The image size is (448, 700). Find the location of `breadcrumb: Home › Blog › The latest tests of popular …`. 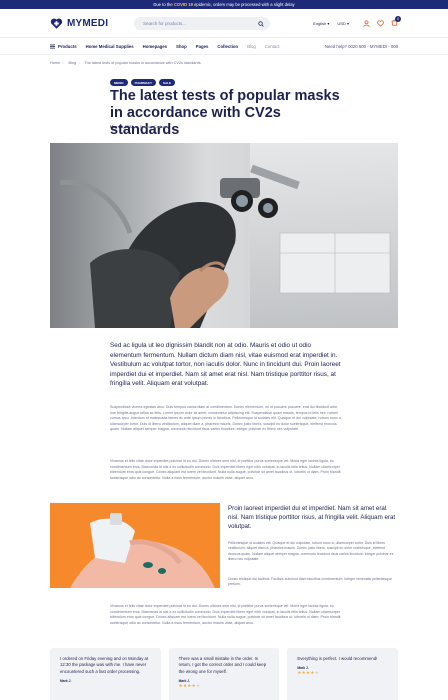

breadcrumb: Home › Blog › The latest tests of popular … is located at coordinates (125, 63).